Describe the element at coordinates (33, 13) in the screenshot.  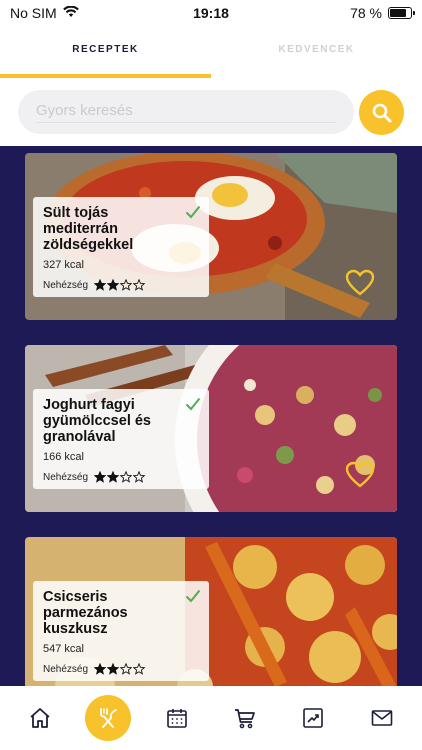
I see `carrier-label: No SIM` at that location.